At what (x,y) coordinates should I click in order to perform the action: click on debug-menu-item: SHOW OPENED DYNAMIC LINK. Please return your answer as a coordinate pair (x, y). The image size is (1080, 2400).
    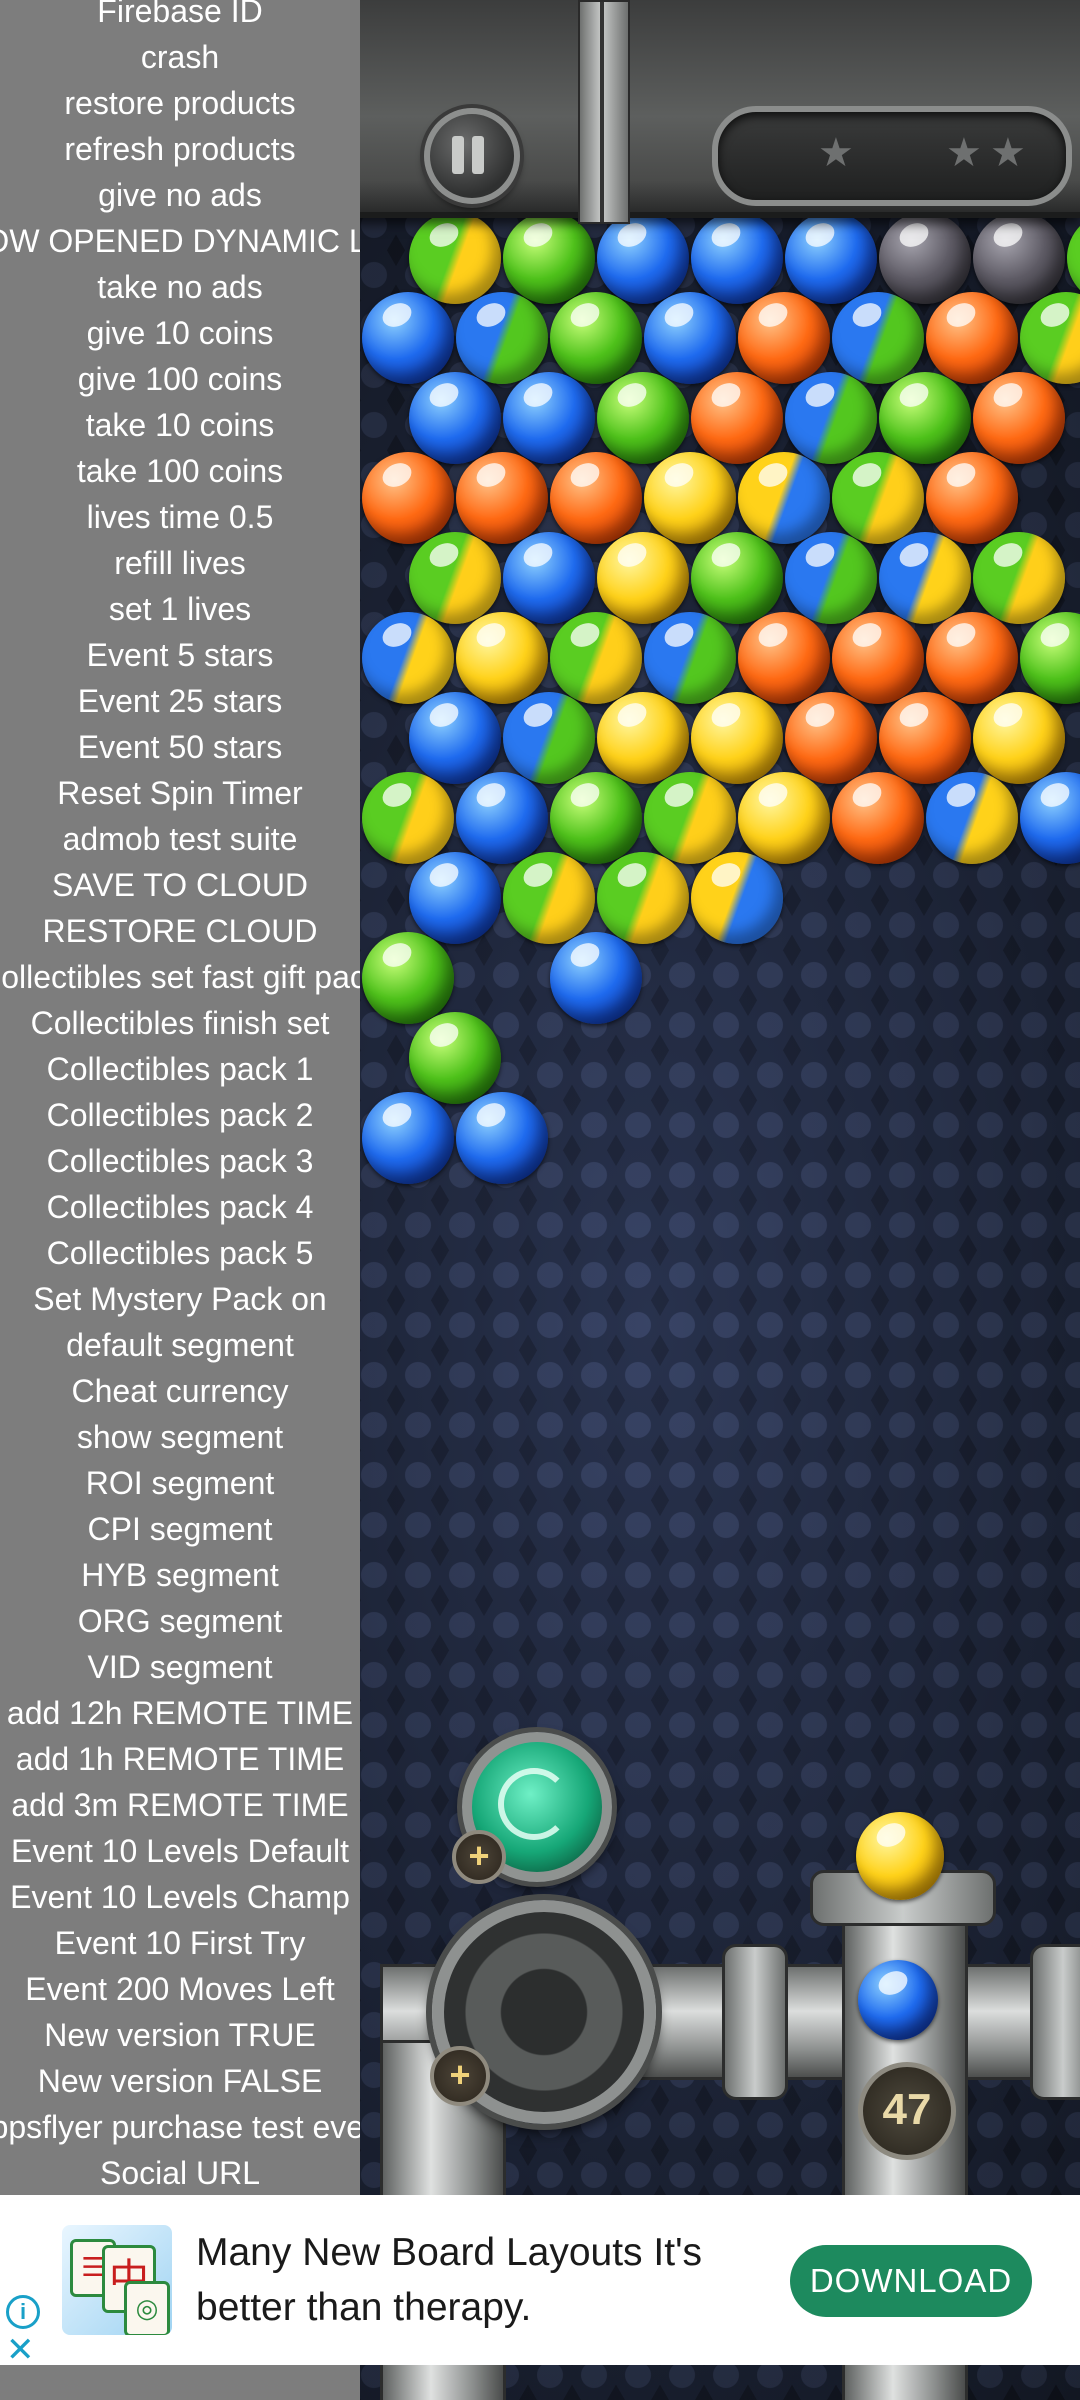
    Looking at the image, I should click on (180, 241).